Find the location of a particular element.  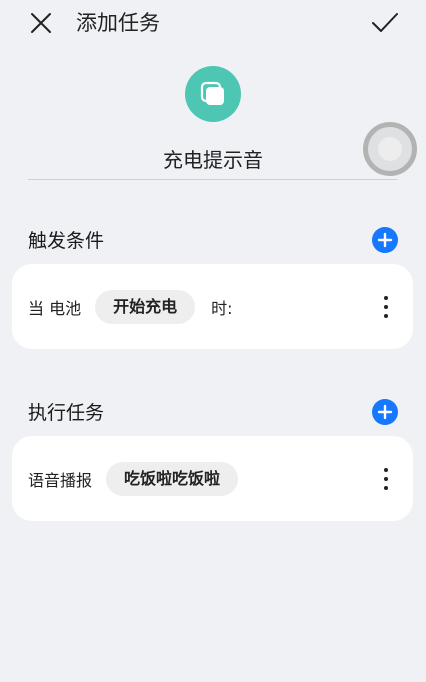

confirm-button is located at coordinates (385, 23).